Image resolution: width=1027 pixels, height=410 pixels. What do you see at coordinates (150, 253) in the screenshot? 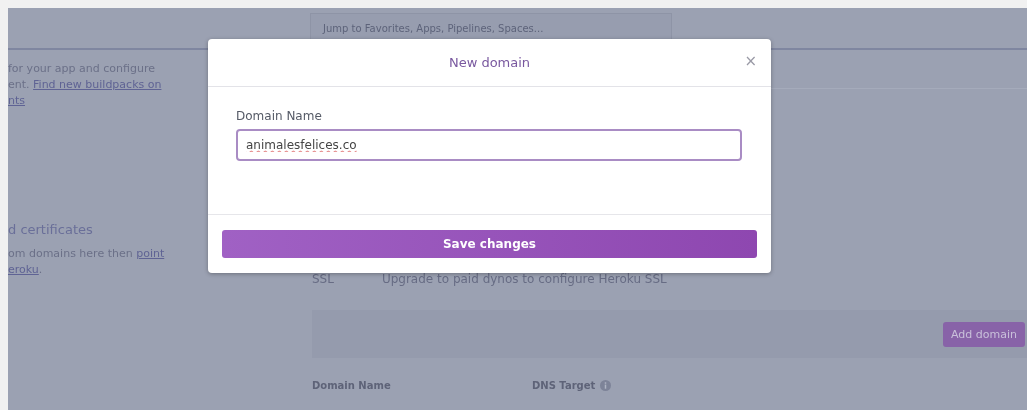
I see `text-link: point` at bounding box center [150, 253].